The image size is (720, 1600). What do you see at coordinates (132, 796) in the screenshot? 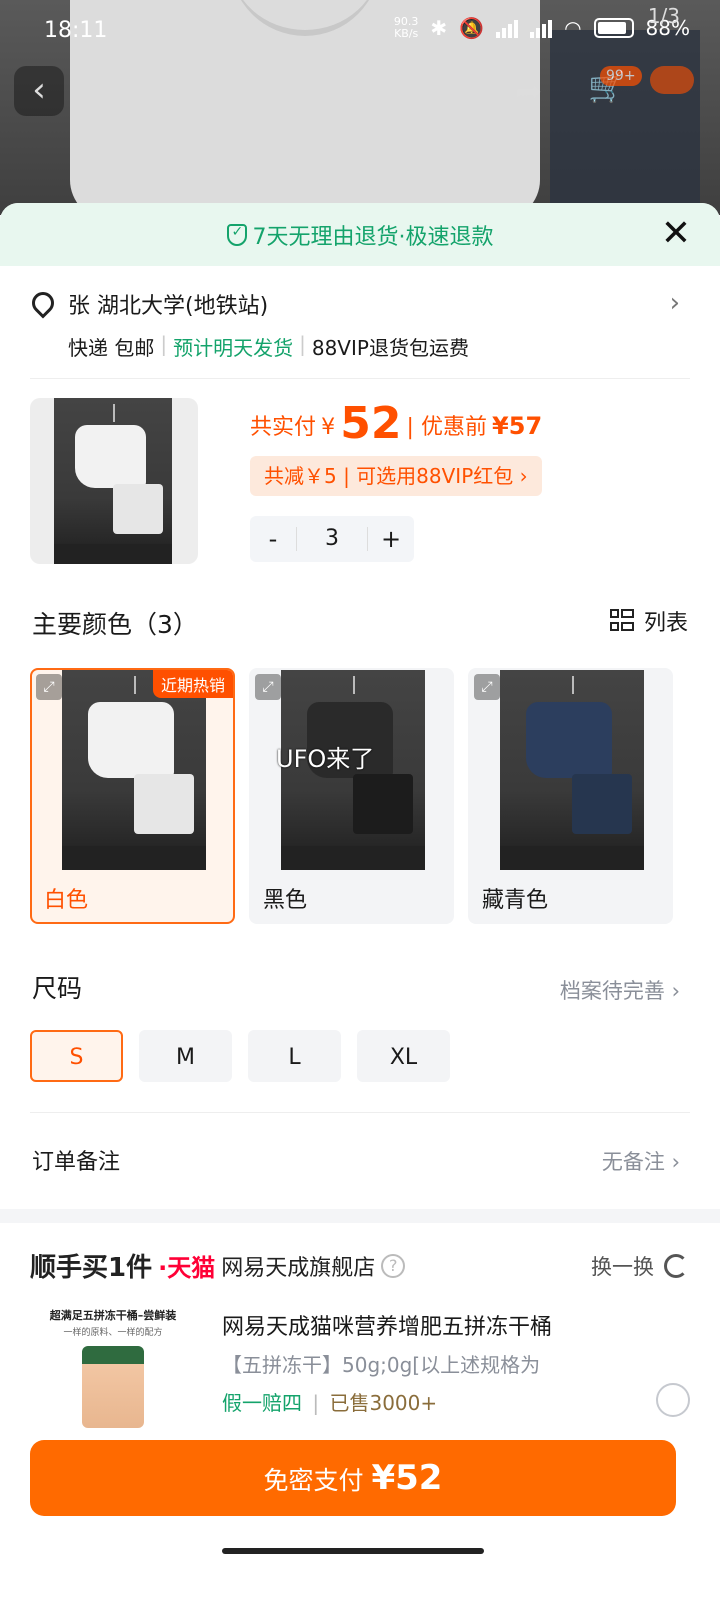
I see `color-option-white: ⤢ 近期热销 白色` at bounding box center [132, 796].